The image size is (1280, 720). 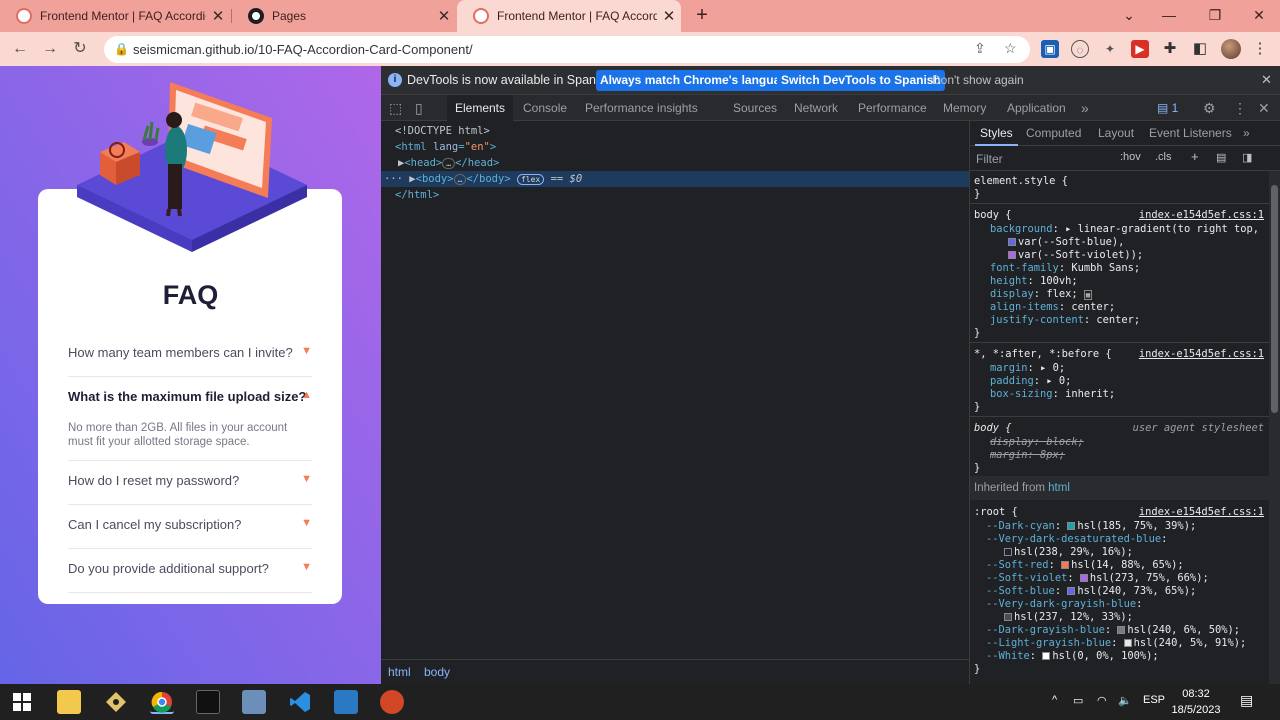 What do you see at coordinates (1034, 281) in the screenshot?
I see `css-declaration: height: 100vh;` at bounding box center [1034, 281].